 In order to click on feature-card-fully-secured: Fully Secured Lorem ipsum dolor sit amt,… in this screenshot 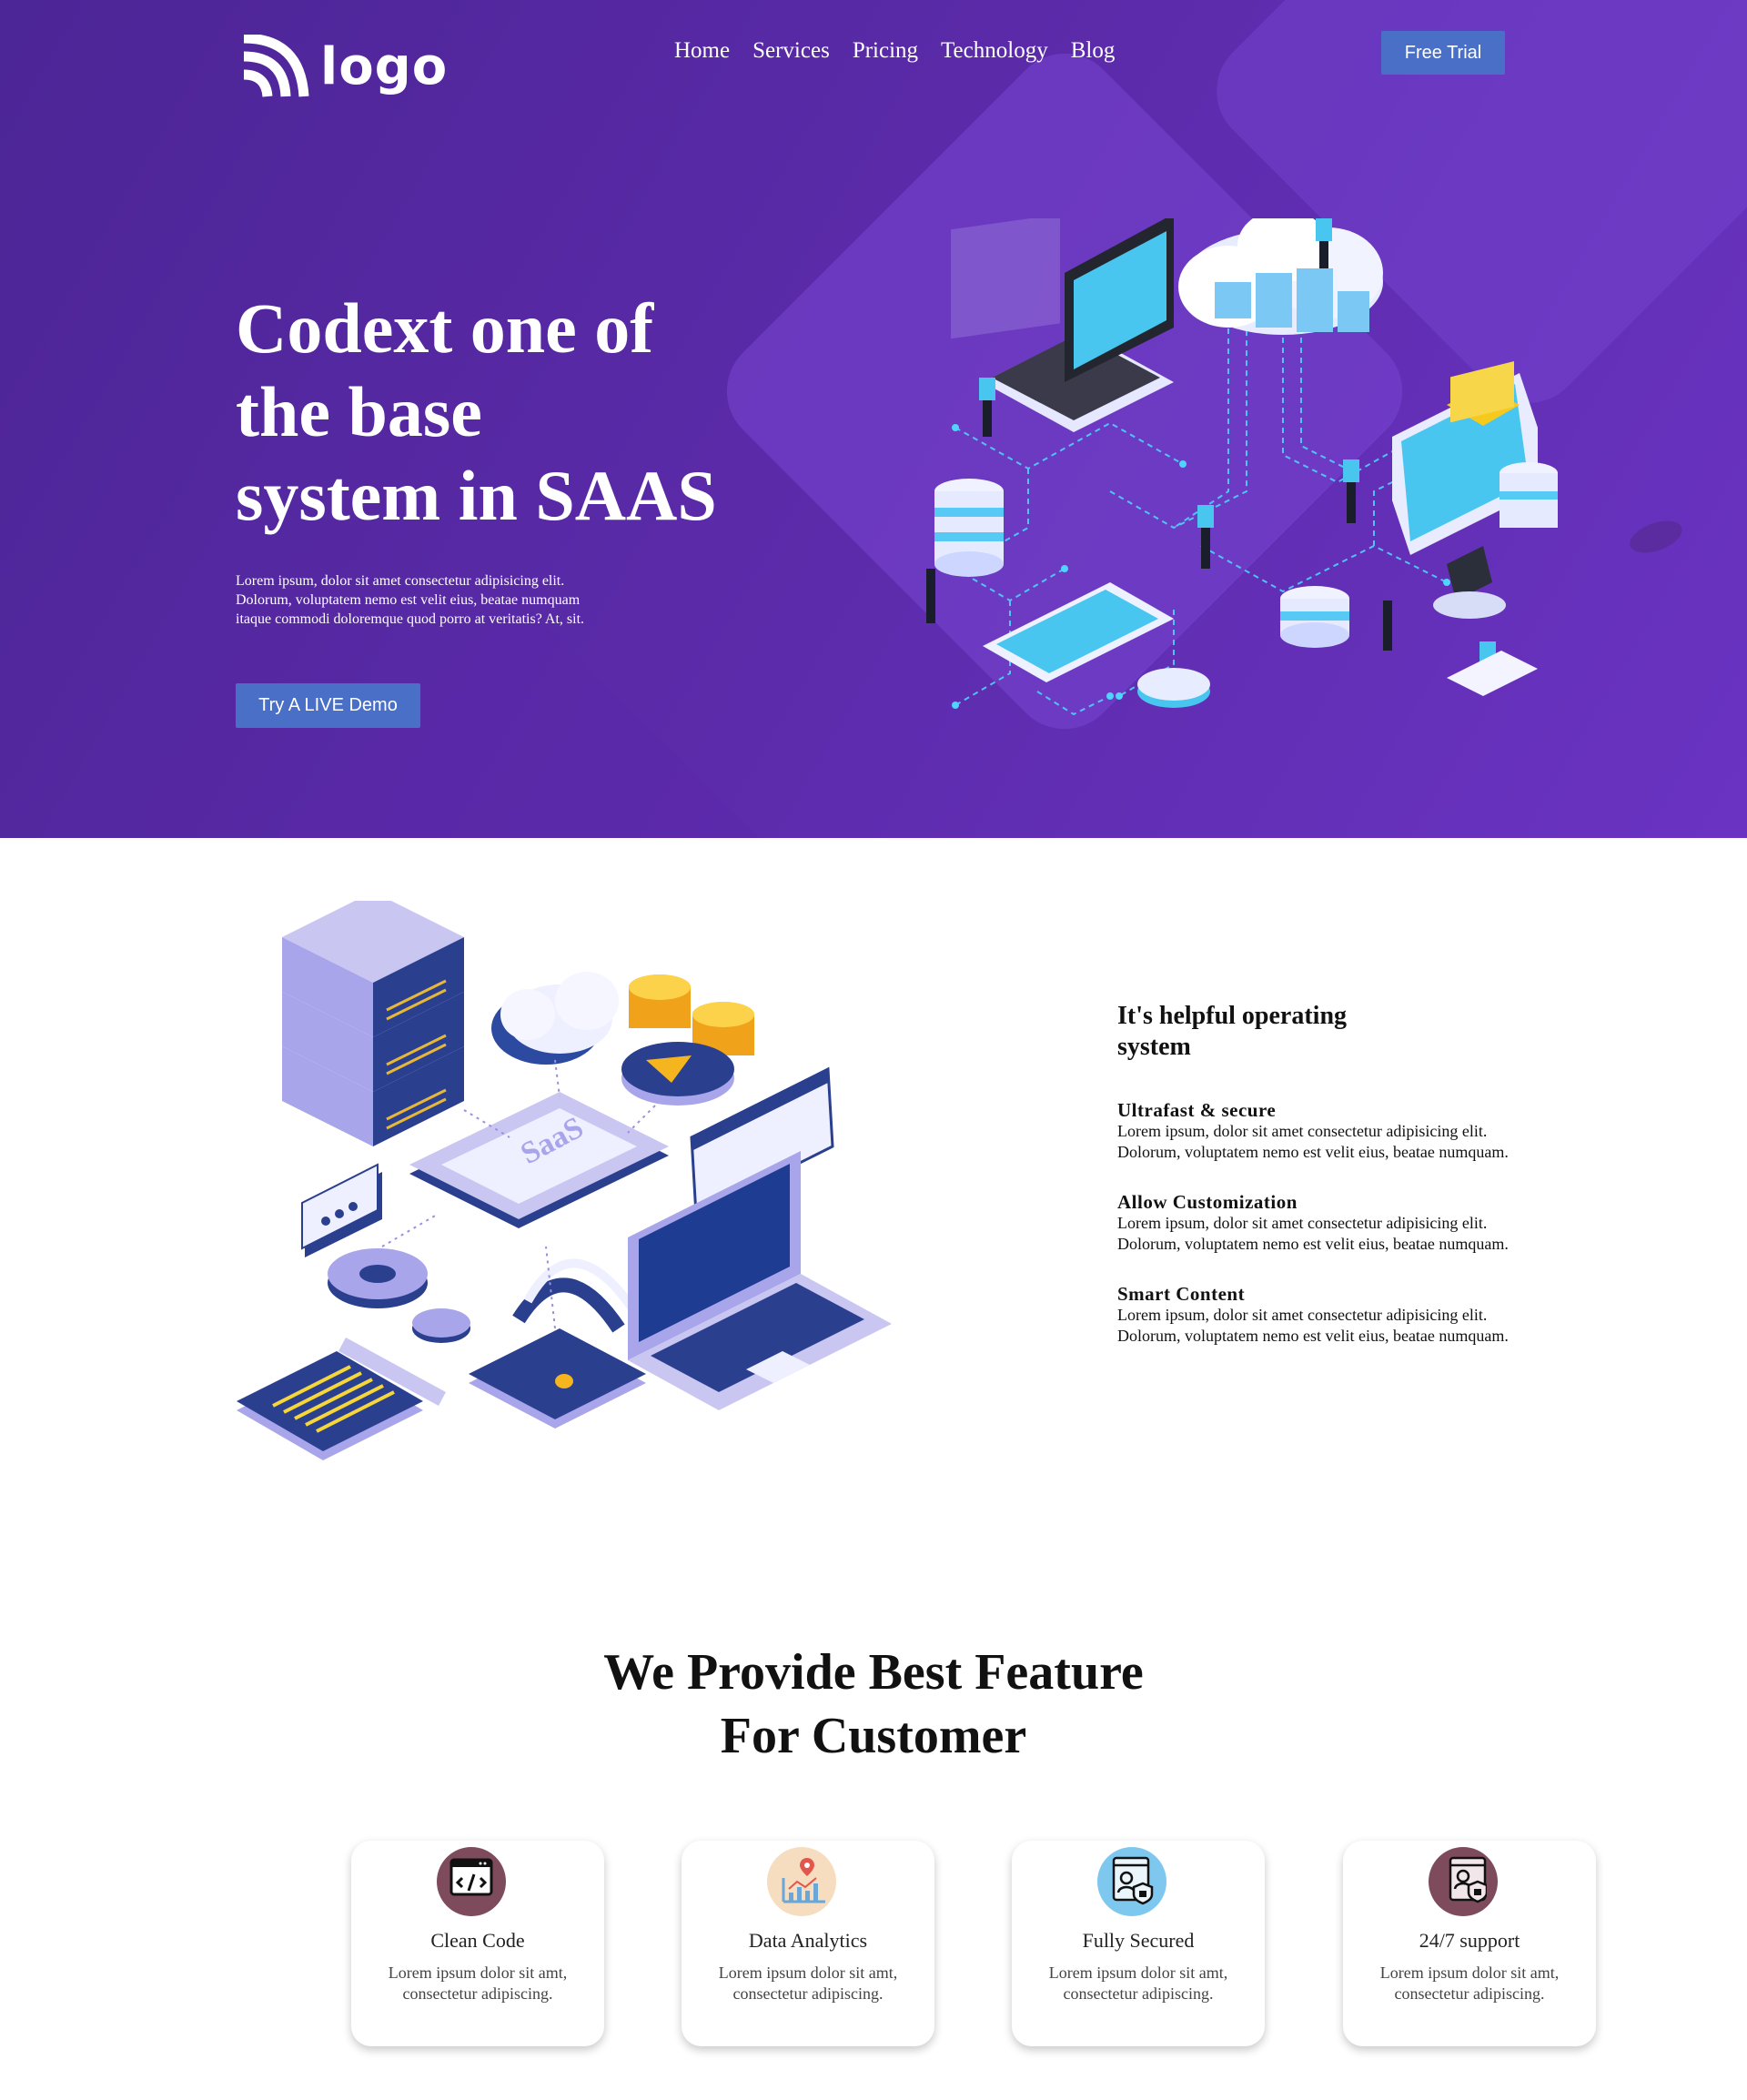, I will do `click(1139, 1944)`.